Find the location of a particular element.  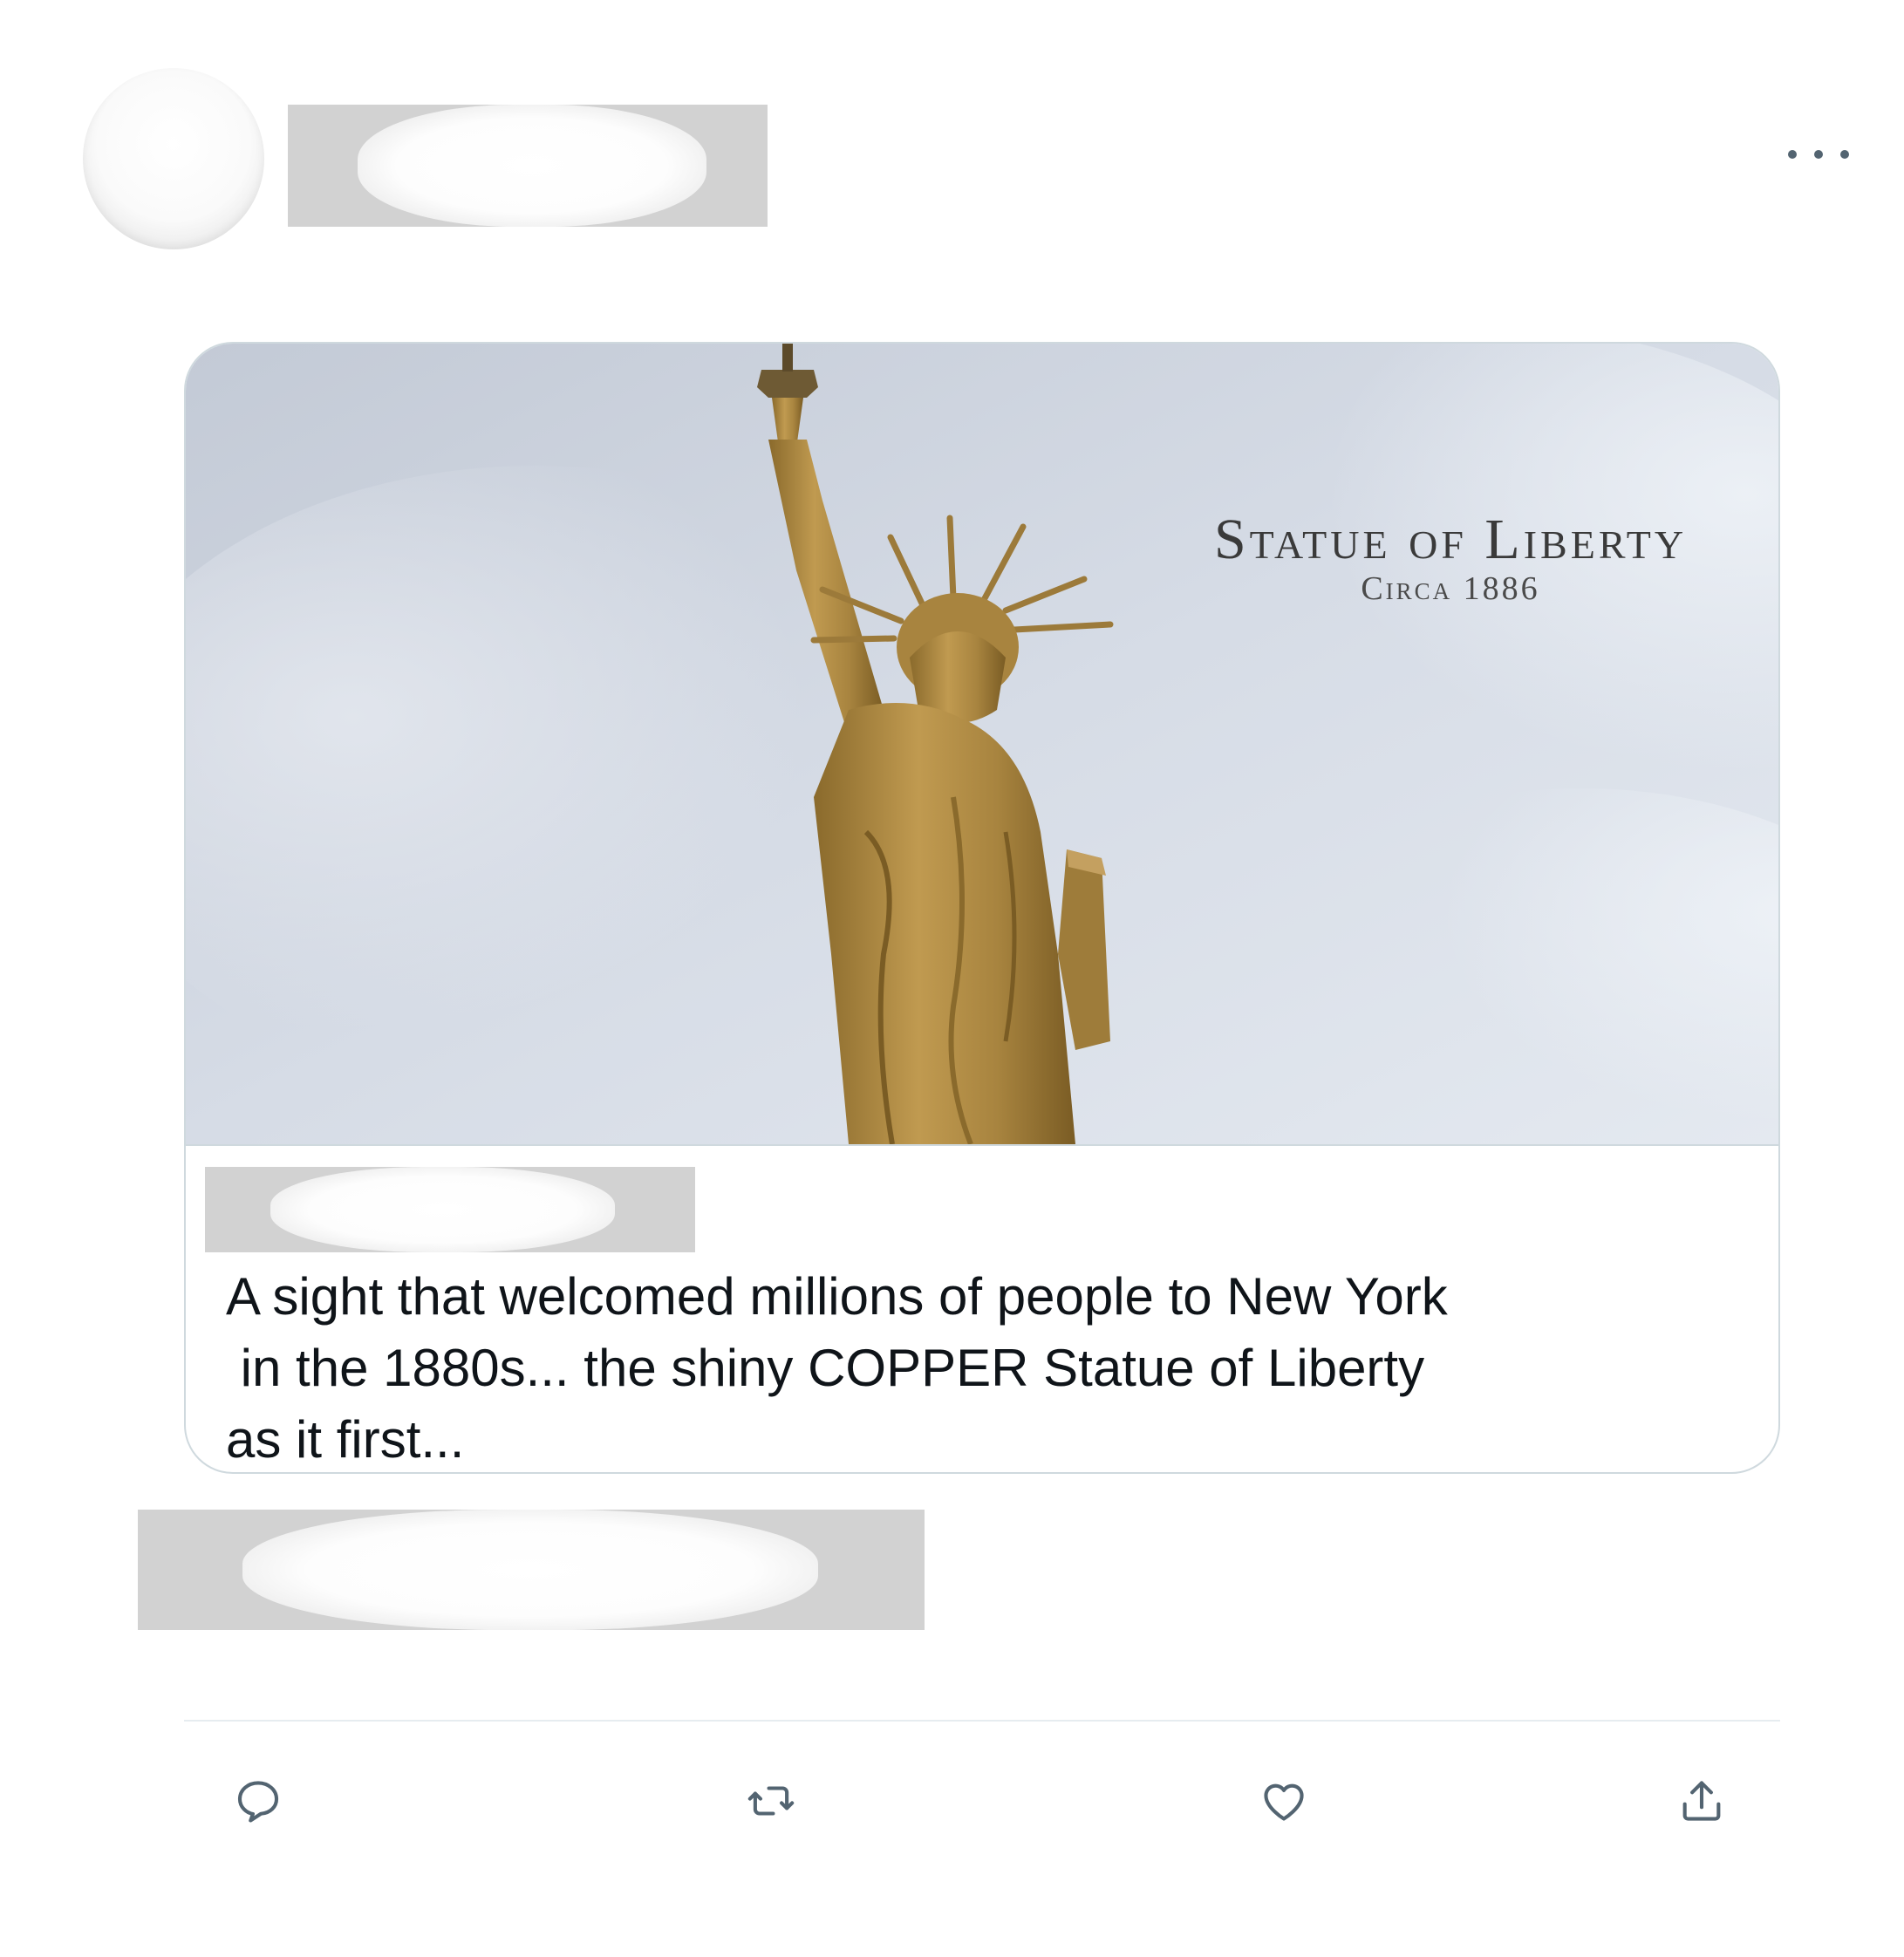

image-title: Statue of Liberty is located at coordinates (1450, 539).